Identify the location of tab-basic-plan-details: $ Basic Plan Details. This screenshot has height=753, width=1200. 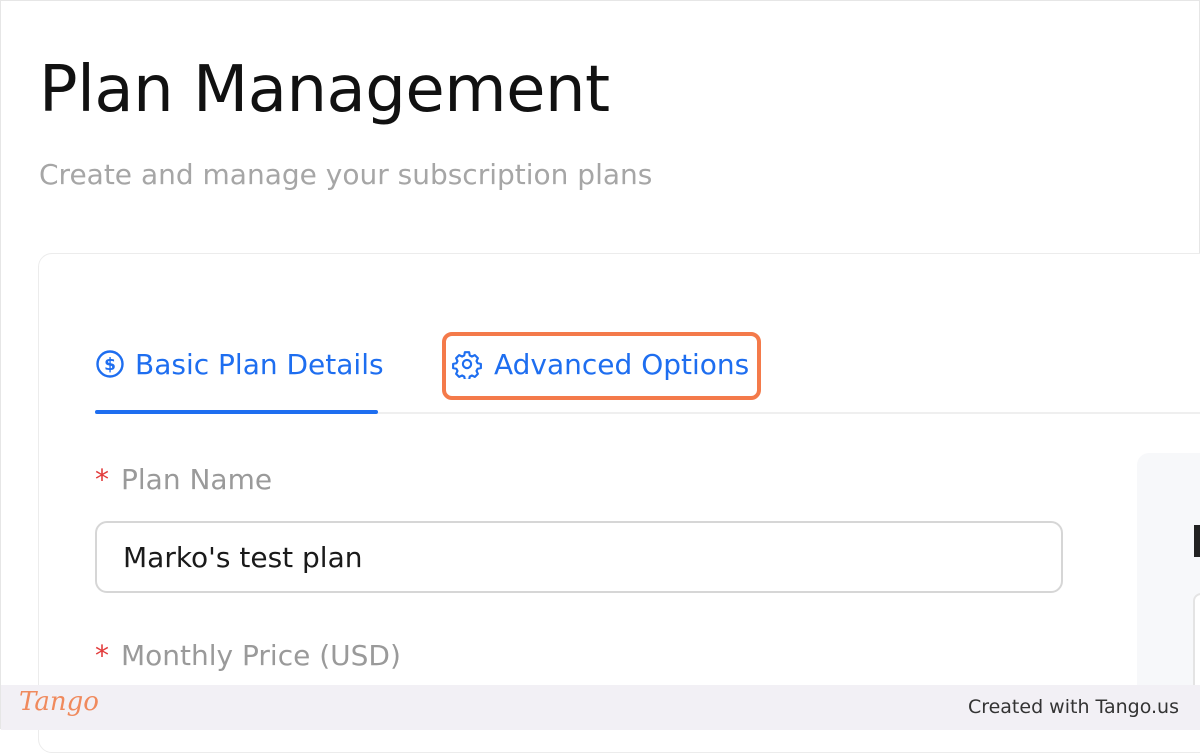
(239, 364).